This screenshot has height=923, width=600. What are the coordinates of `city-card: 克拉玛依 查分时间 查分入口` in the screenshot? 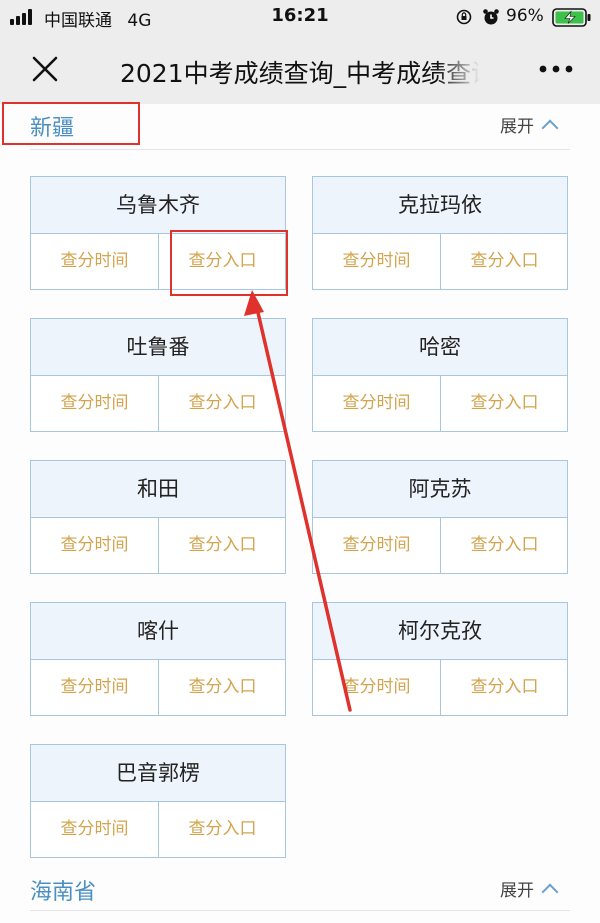 It's located at (440, 233).